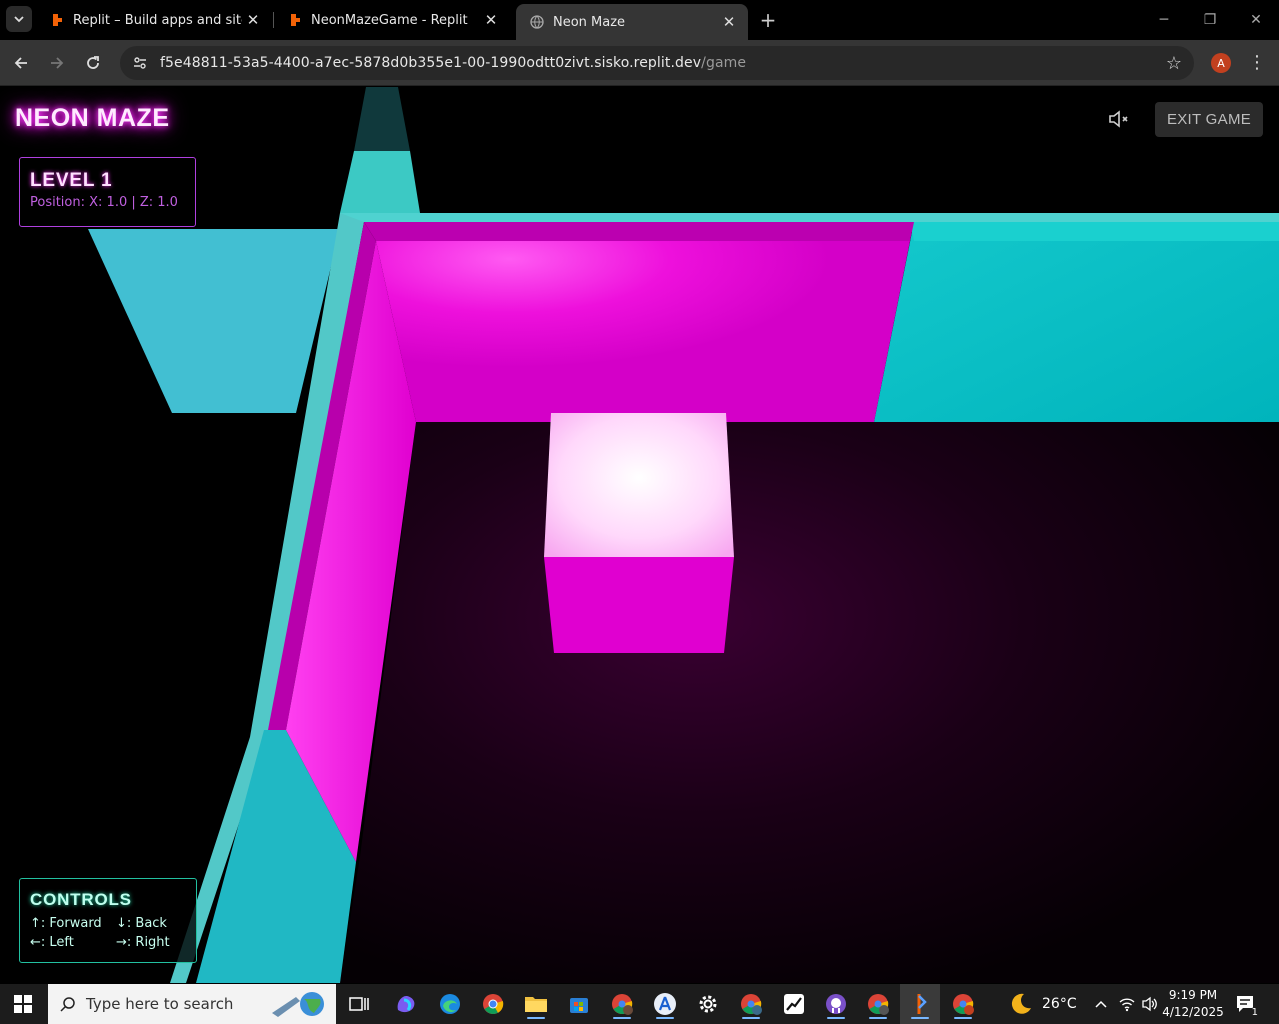 The height and width of the screenshot is (1024, 1279). I want to click on stocks-app-icon, so click(794, 1004).